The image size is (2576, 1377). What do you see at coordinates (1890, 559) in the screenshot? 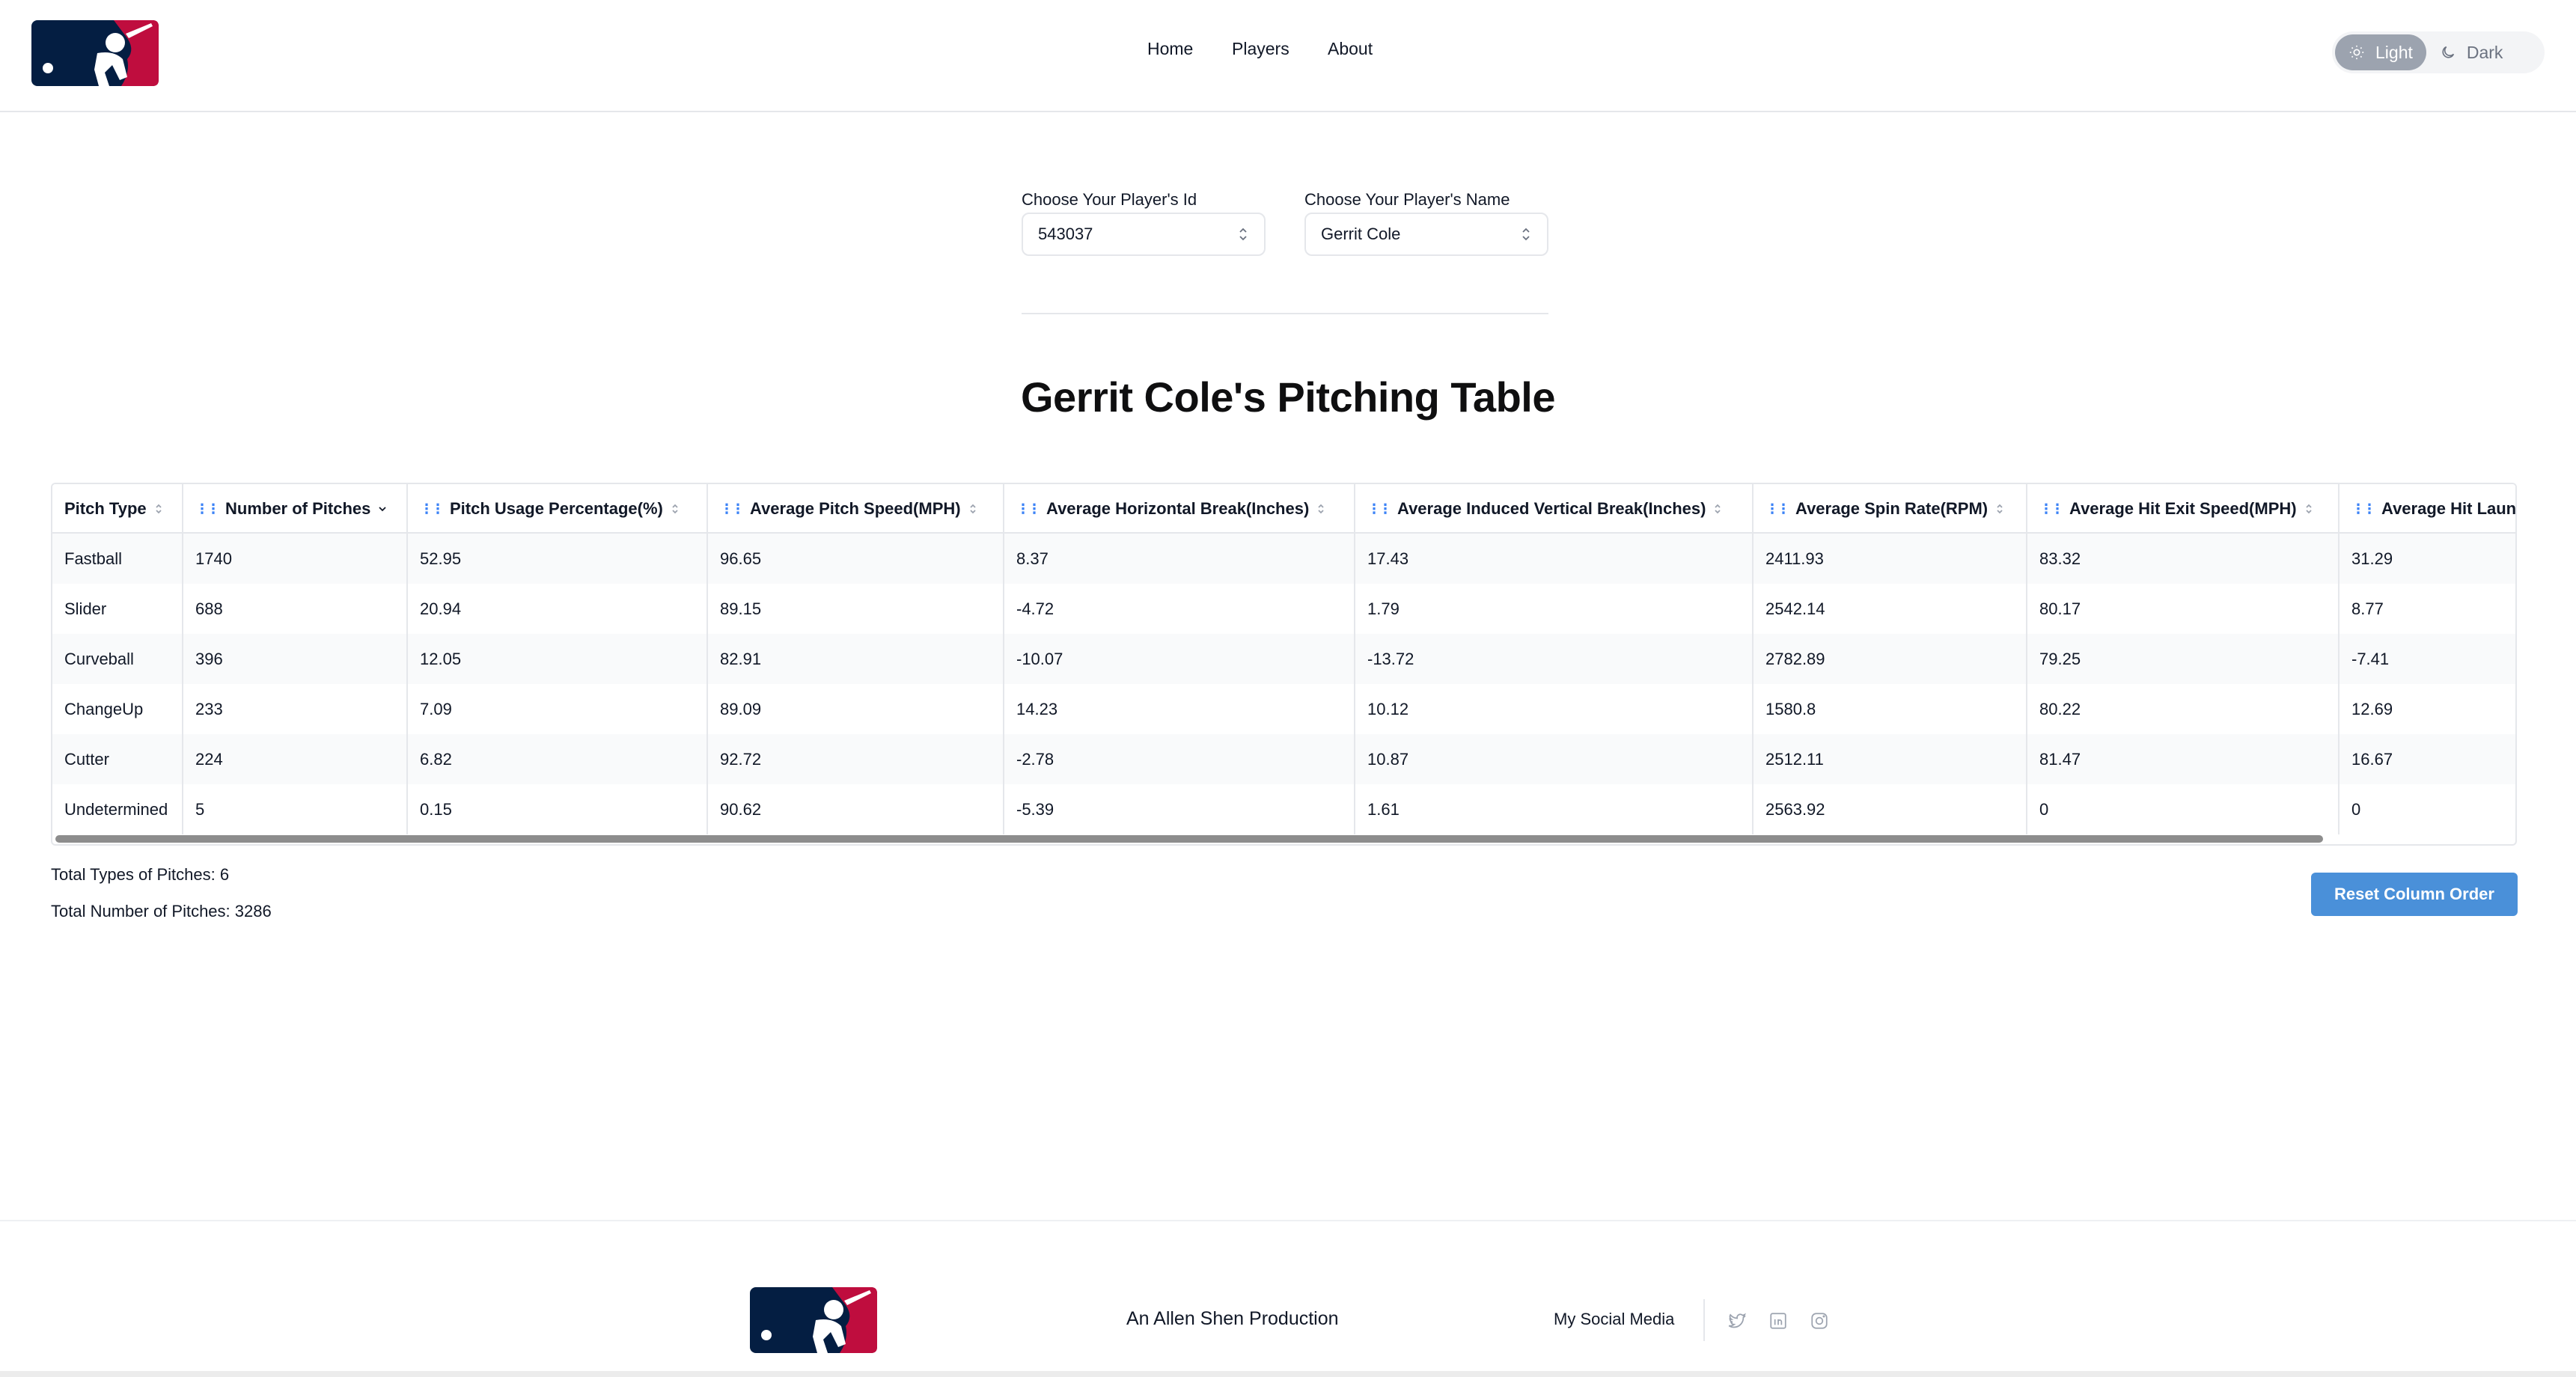
I see `table-cell-avg-spin-rate: 2411.93` at bounding box center [1890, 559].